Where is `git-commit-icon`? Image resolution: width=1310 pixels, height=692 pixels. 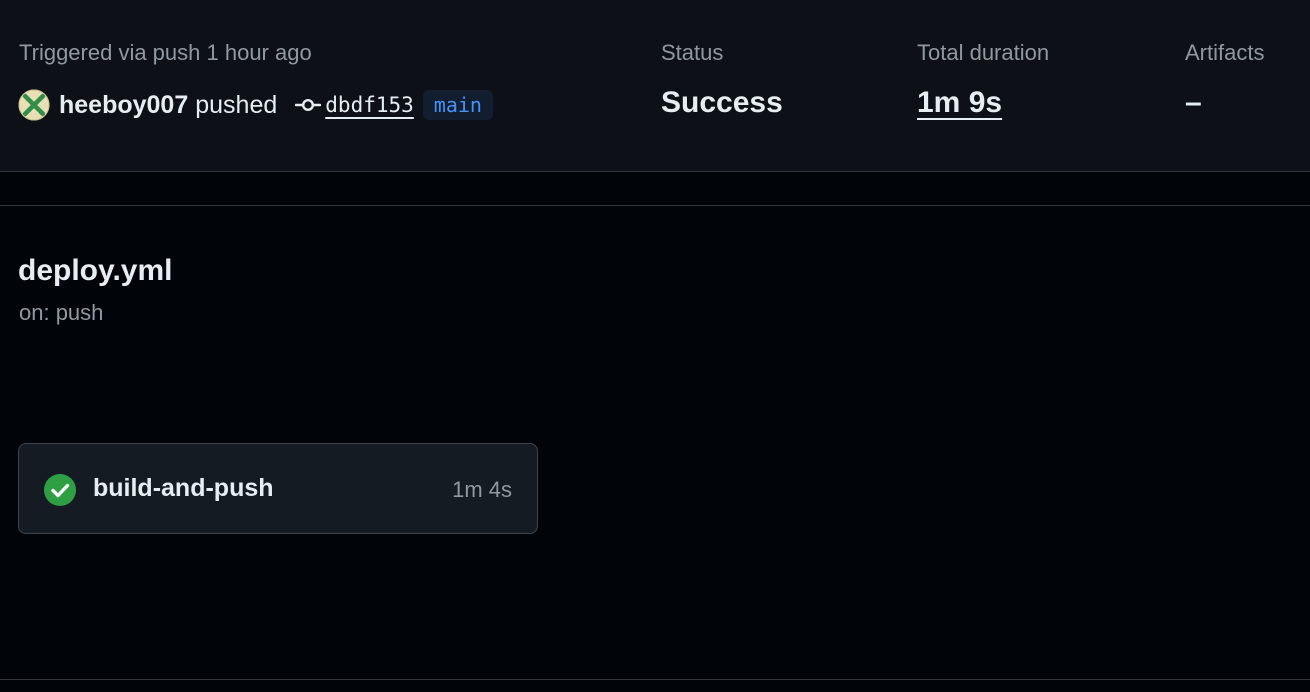 git-commit-icon is located at coordinates (308, 105).